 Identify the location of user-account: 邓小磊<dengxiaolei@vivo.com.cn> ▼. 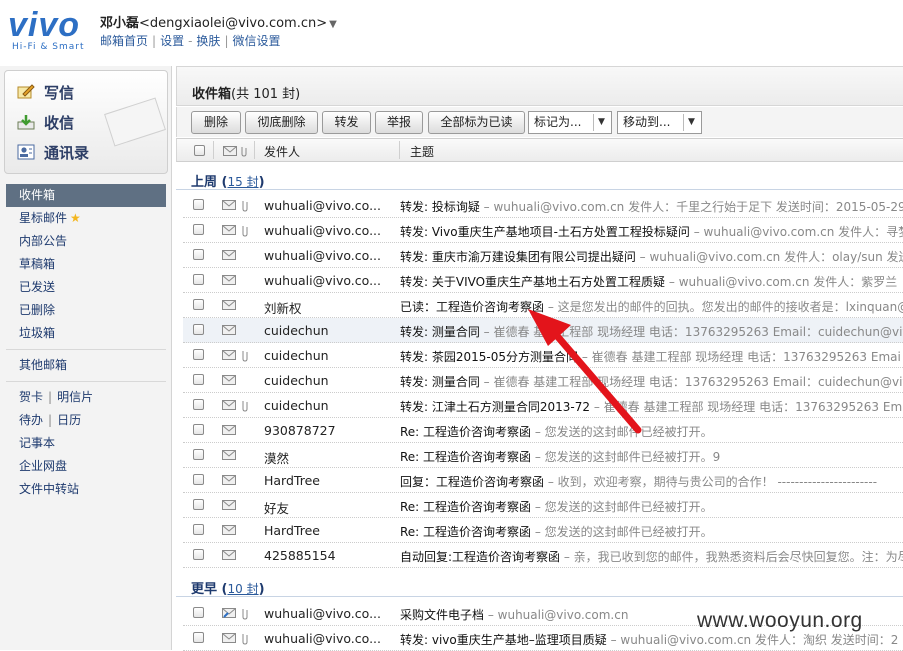
(218, 21).